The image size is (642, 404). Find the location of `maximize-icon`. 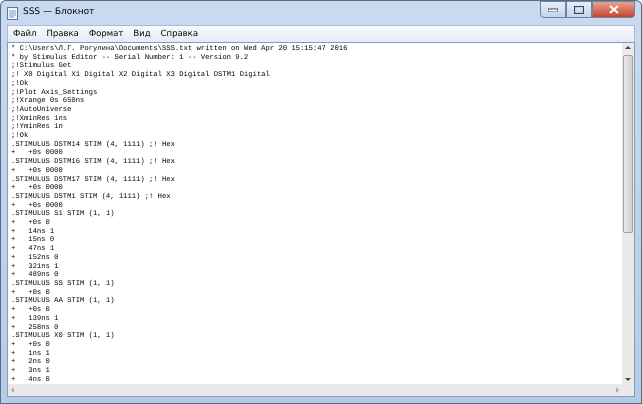

maximize-icon is located at coordinates (579, 10).